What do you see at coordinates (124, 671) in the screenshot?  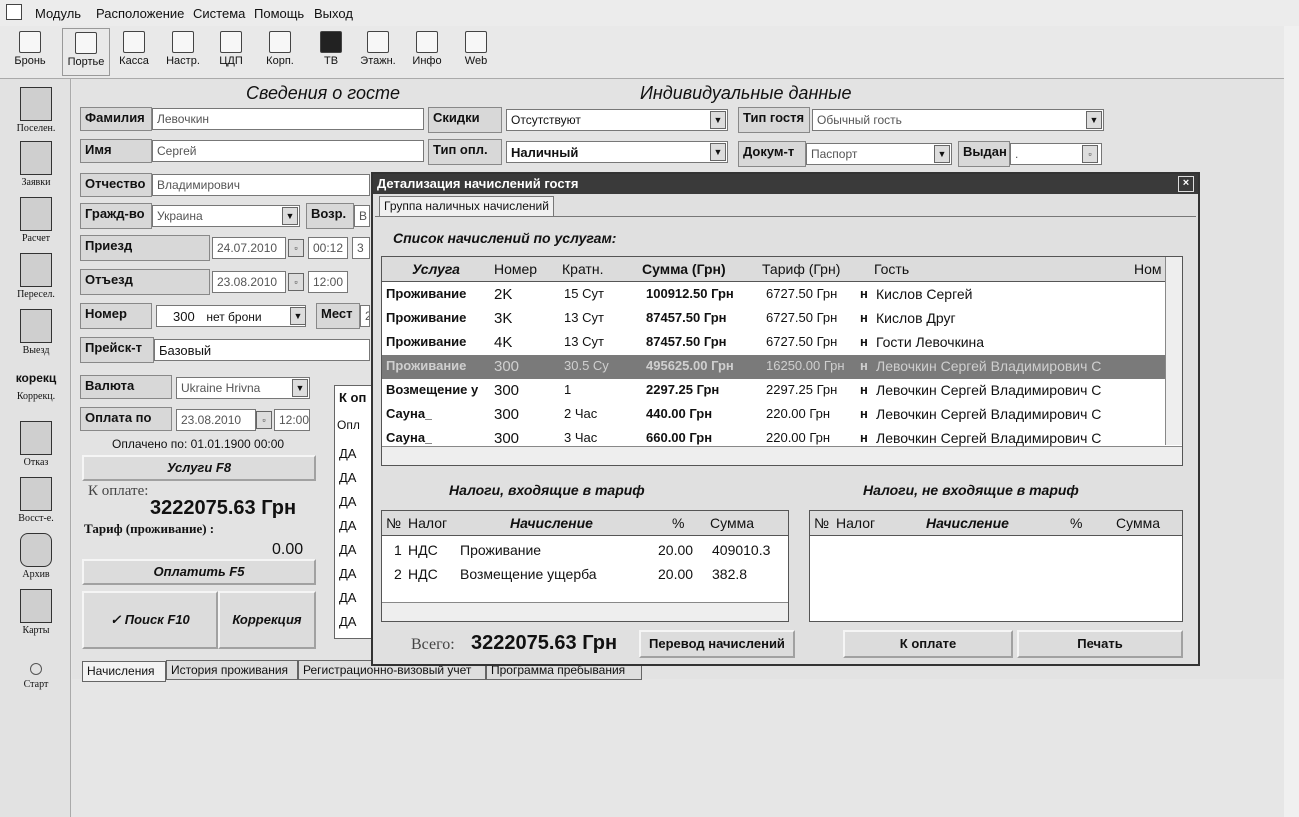 I see `tab-charges: Начисления` at bounding box center [124, 671].